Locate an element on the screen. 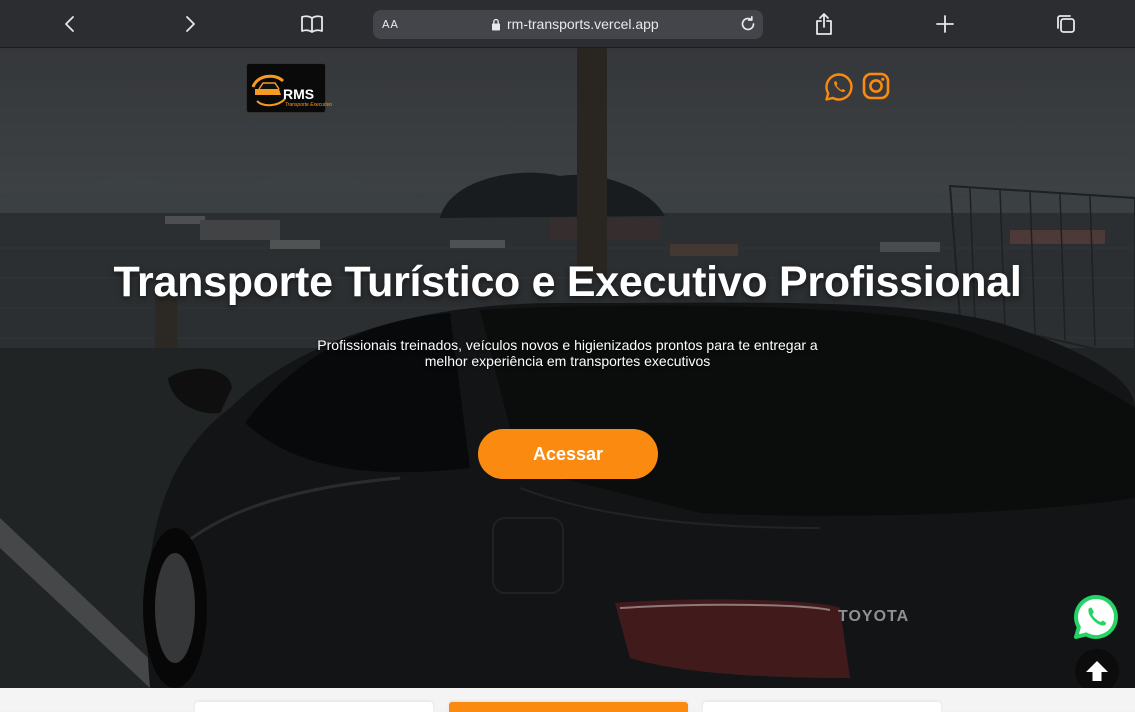 Image resolution: width=1135 pixels, height=712 pixels. logo: RMS Transporte Executivo is located at coordinates (289, 88).